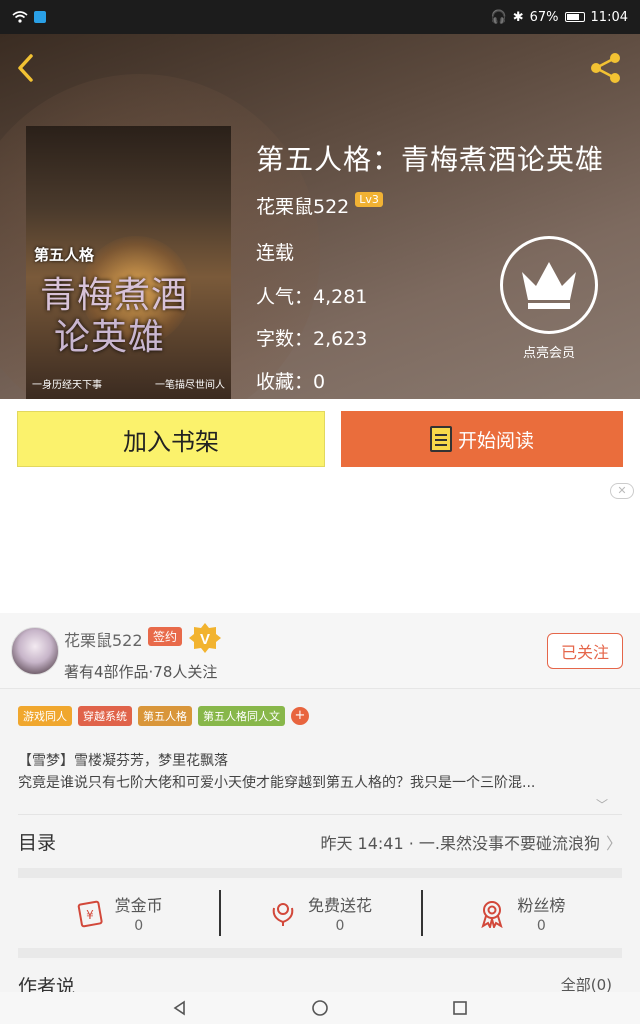 Image resolution: width=640 pixels, height=1024 pixels. Describe the element at coordinates (40, 17) in the screenshot. I see `qq-notification-icon` at that location.